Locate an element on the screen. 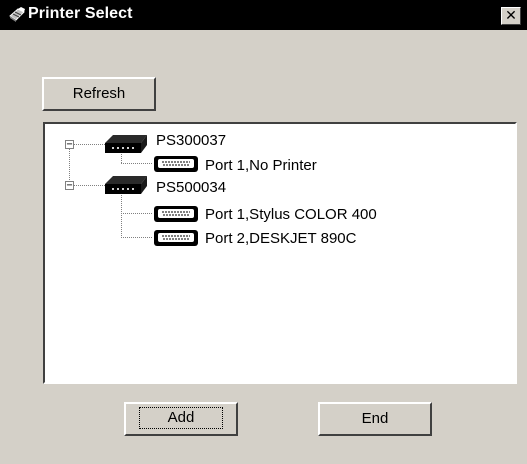  refresh-button-label: Refresh is located at coordinates (99, 93).